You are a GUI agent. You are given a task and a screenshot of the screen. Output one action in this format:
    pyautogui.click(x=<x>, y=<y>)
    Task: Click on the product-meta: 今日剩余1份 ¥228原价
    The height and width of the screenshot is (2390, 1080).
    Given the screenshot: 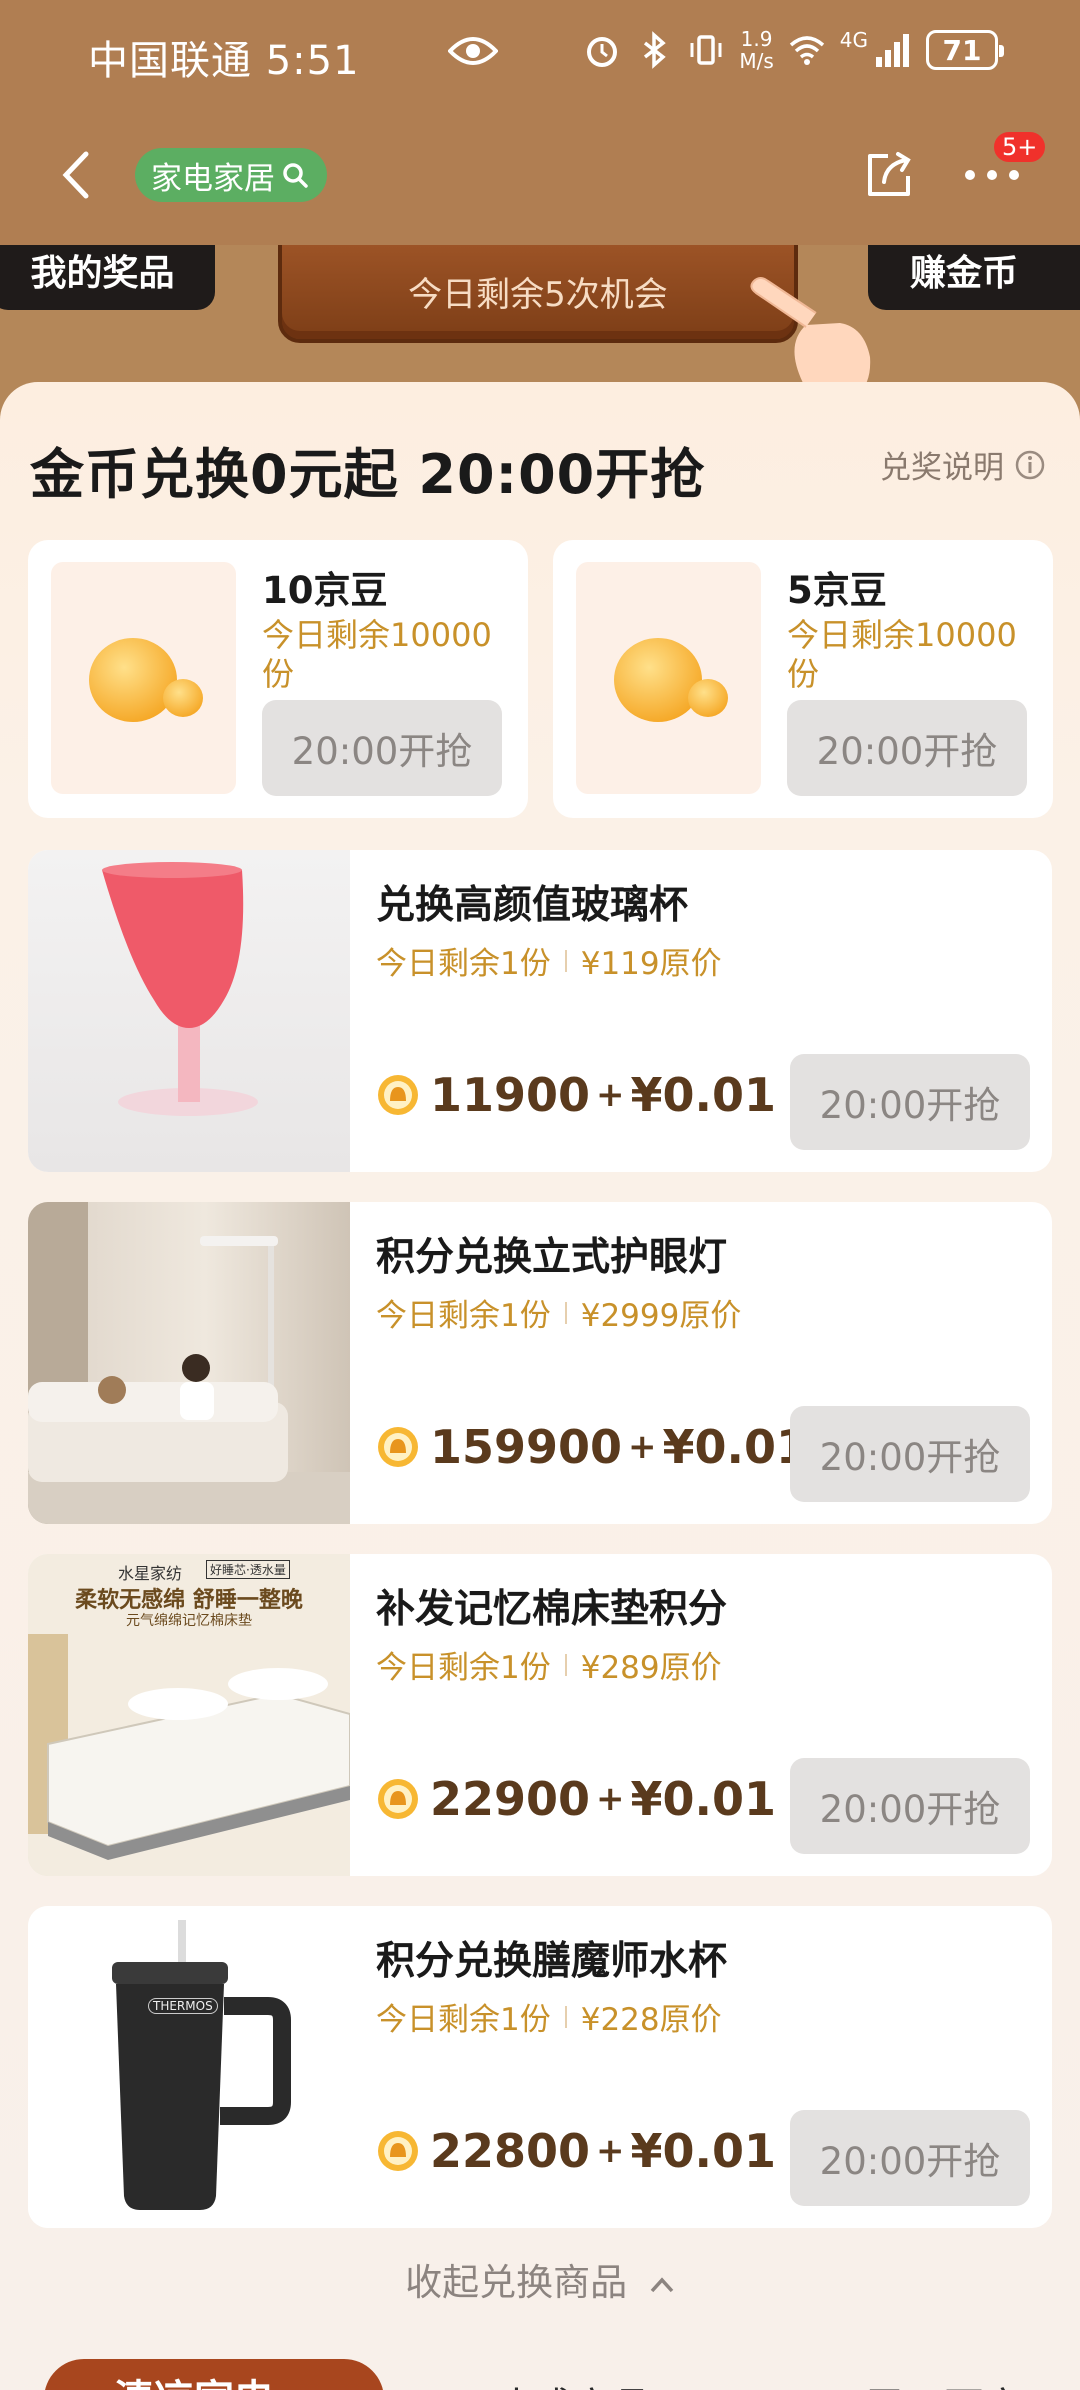 What is the action you would take?
    pyautogui.click(x=549, y=2016)
    